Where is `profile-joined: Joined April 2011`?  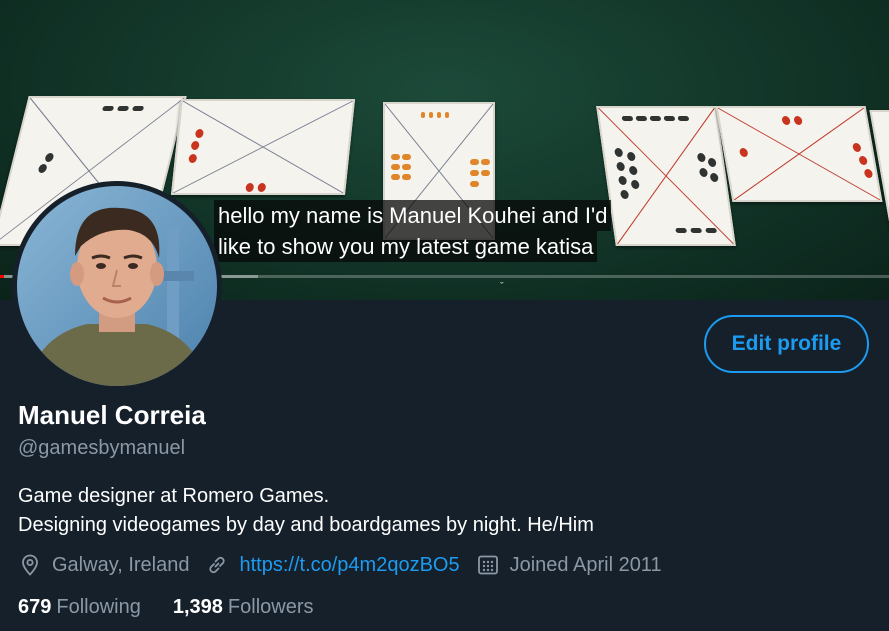
profile-joined: Joined April 2011 is located at coordinates (569, 565).